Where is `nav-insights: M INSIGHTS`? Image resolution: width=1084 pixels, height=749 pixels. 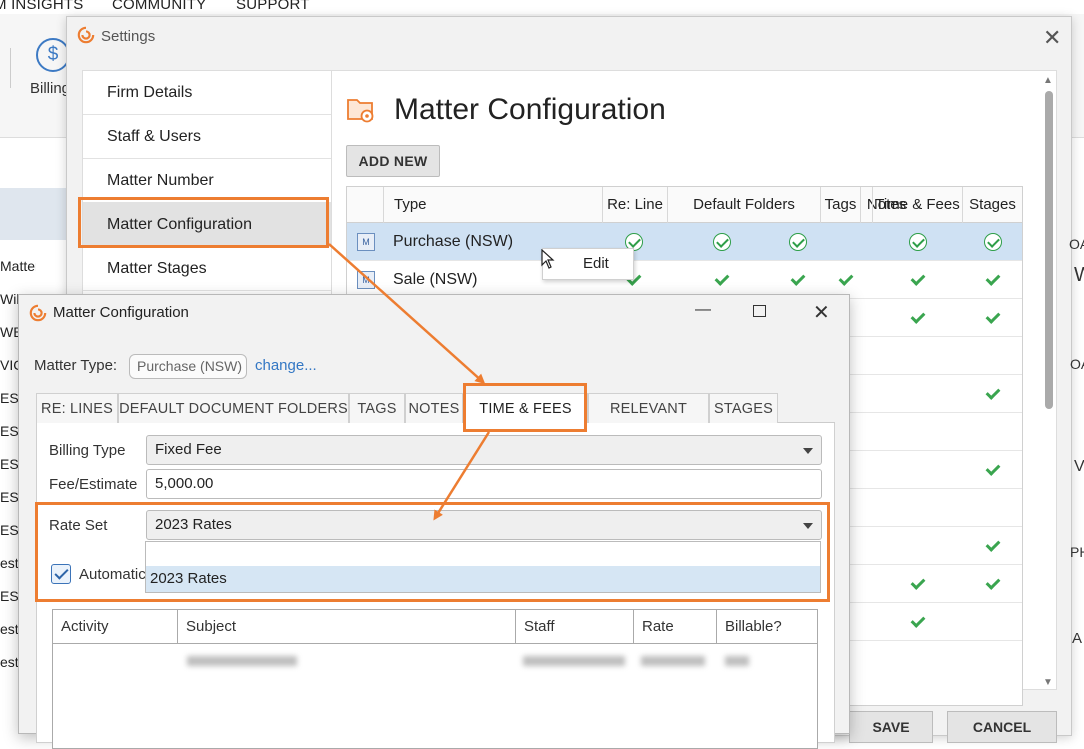
nav-insights: M INSIGHTS is located at coordinates (42, 6).